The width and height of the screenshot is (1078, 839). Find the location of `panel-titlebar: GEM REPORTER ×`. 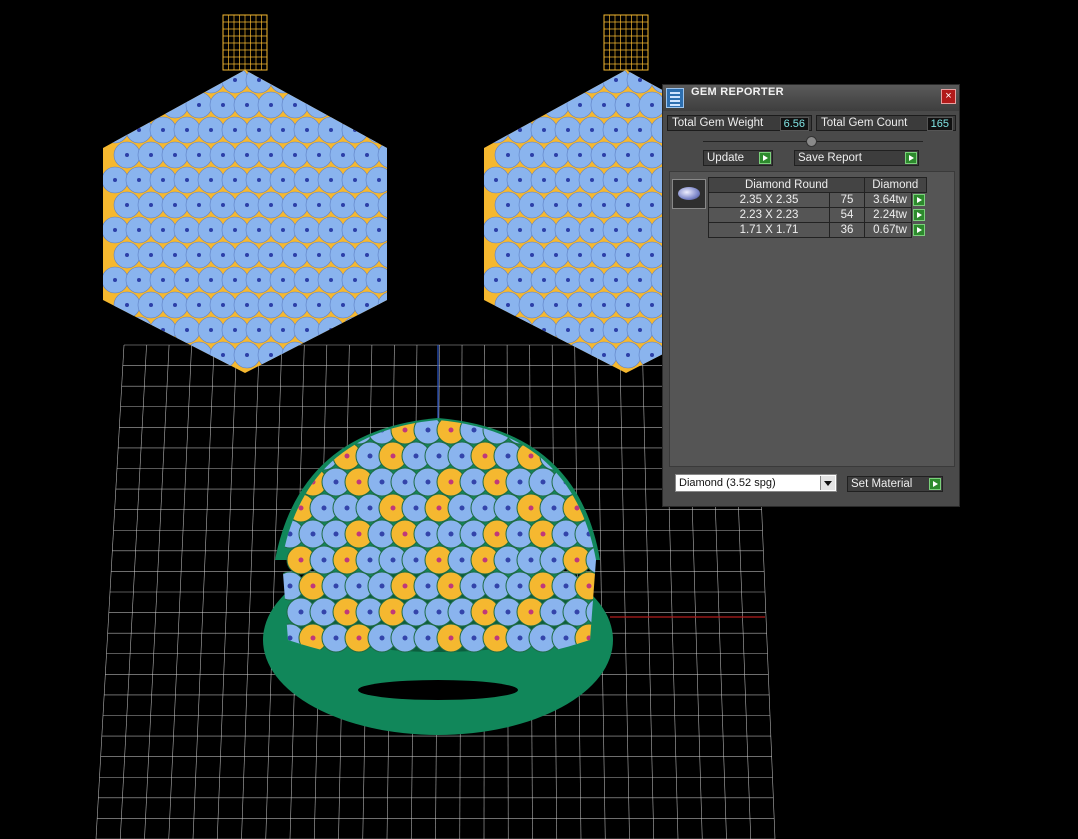

panel-titlebar: GEM REPORTER × is located at coordinates (811, 98).